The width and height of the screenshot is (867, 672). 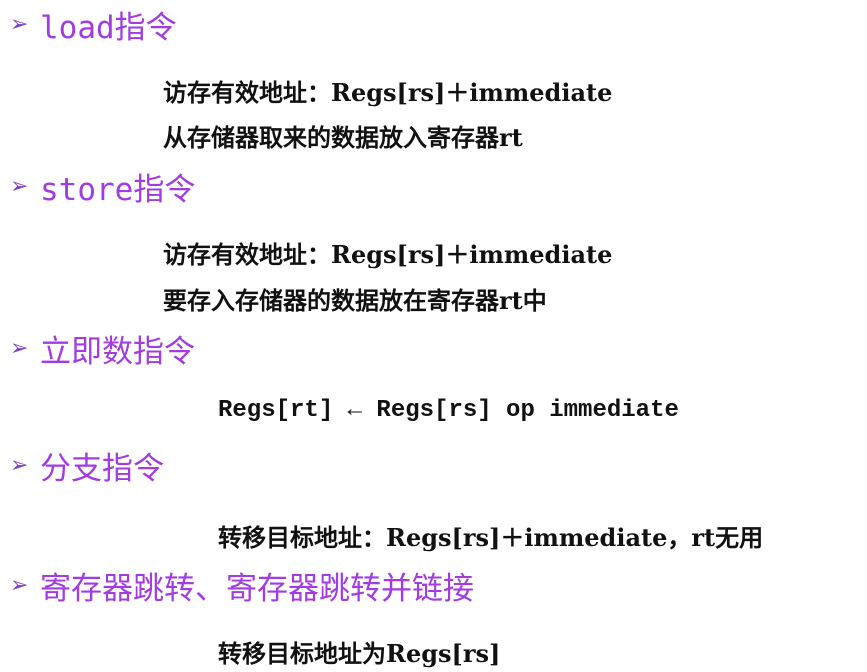 What do you see at coordinates (118, 190) in the screenshot?
I see `heading-text: store指令` at bounding box center [118, 190].